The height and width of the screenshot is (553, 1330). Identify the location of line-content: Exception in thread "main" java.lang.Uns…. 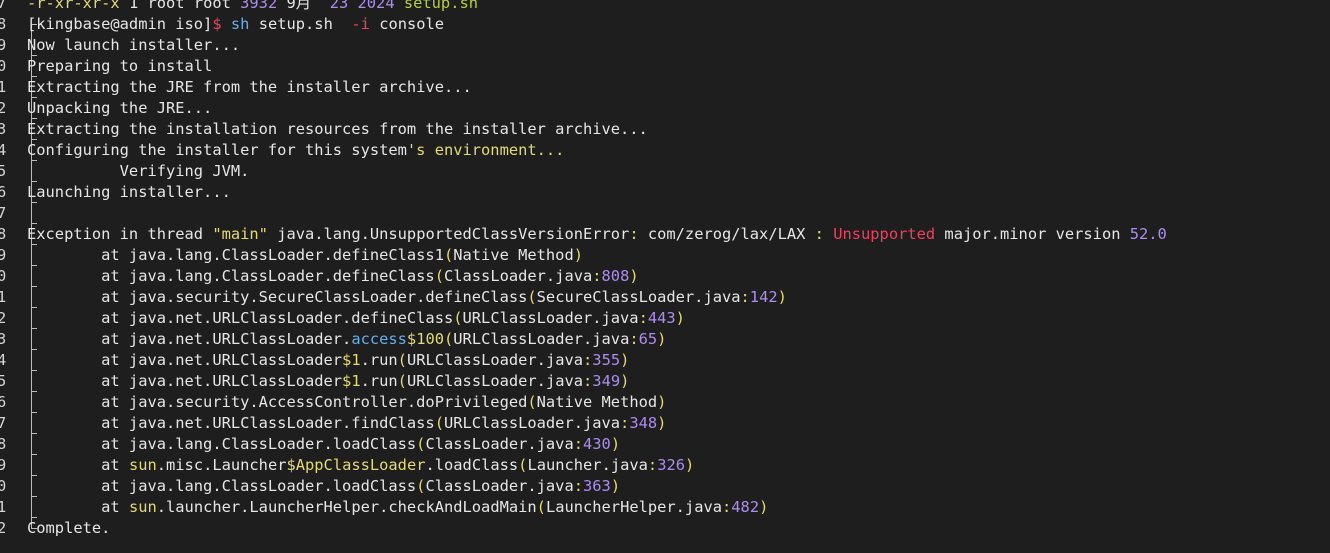
(597, 234).